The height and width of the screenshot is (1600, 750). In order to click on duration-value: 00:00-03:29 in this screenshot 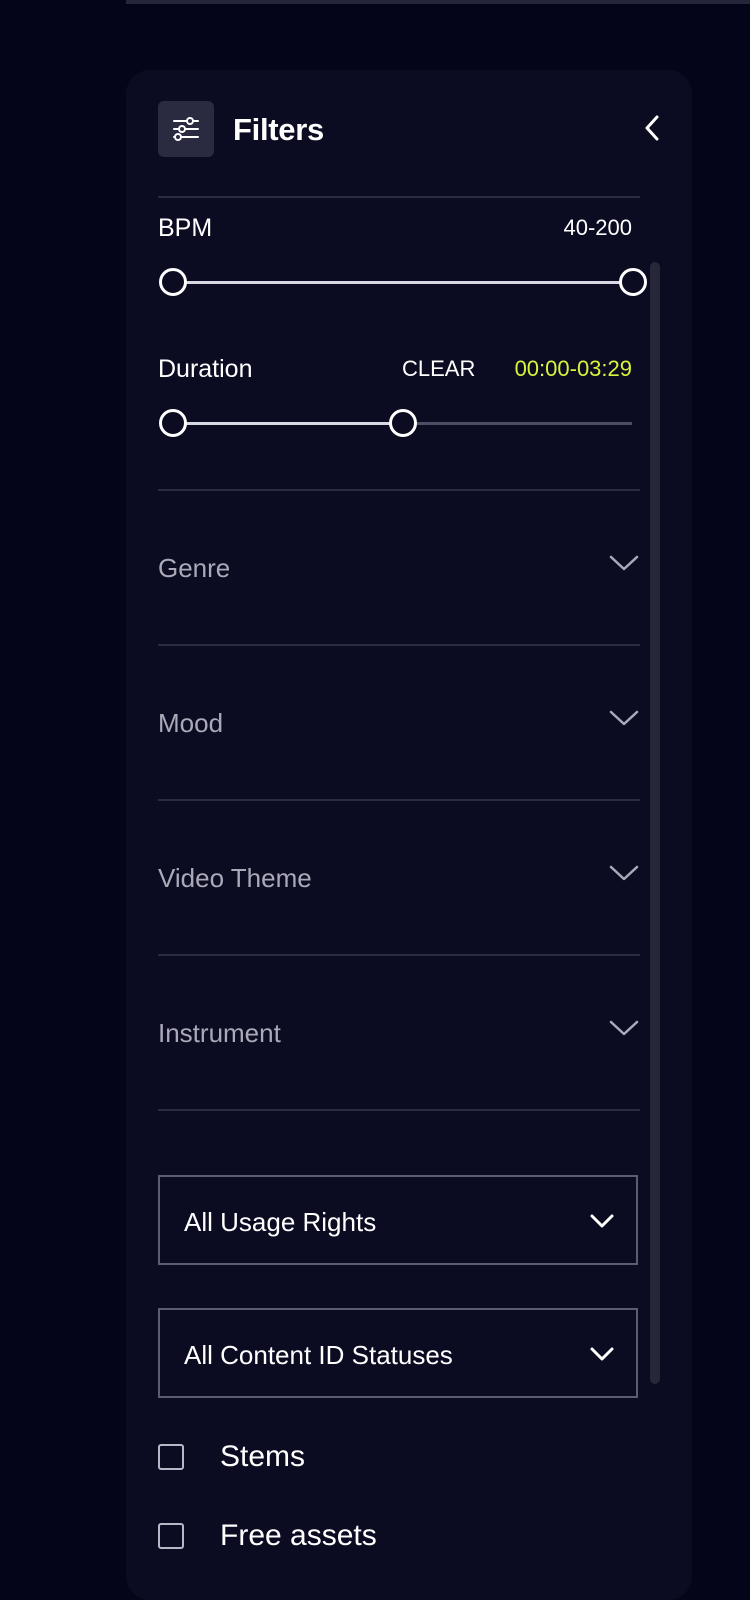, I will do `click(573, 368)`.